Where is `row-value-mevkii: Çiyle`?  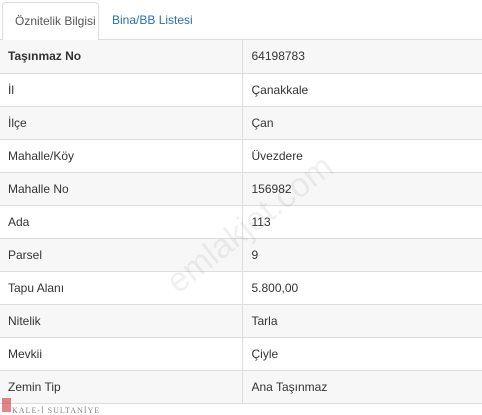 row-value-mevkii: Çiyle is located at coordinates (362, 354).